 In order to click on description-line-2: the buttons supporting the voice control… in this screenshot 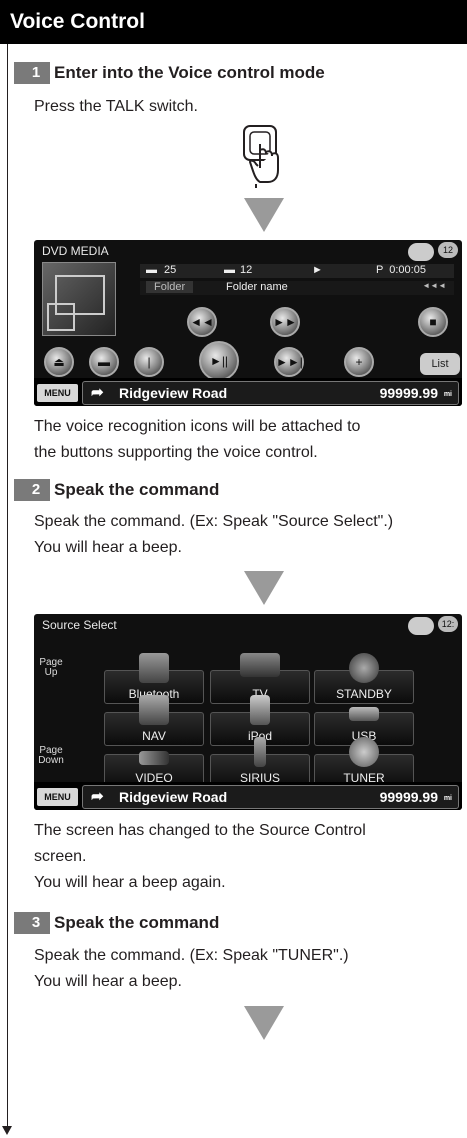, I will do `click(176, 452)`.